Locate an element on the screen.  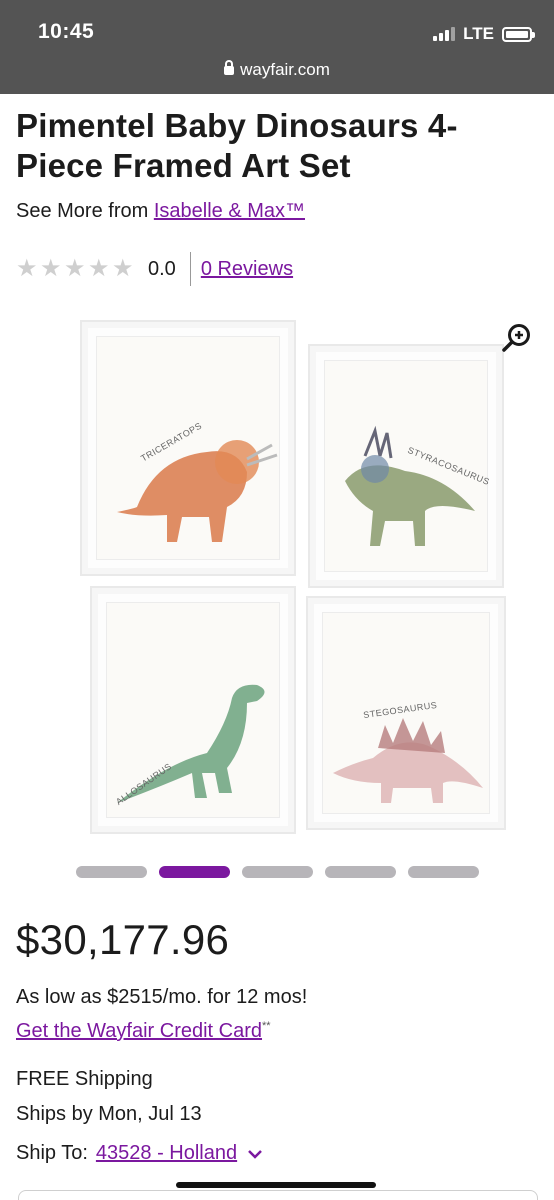
lock-icon is located at coordinates (229, 67).